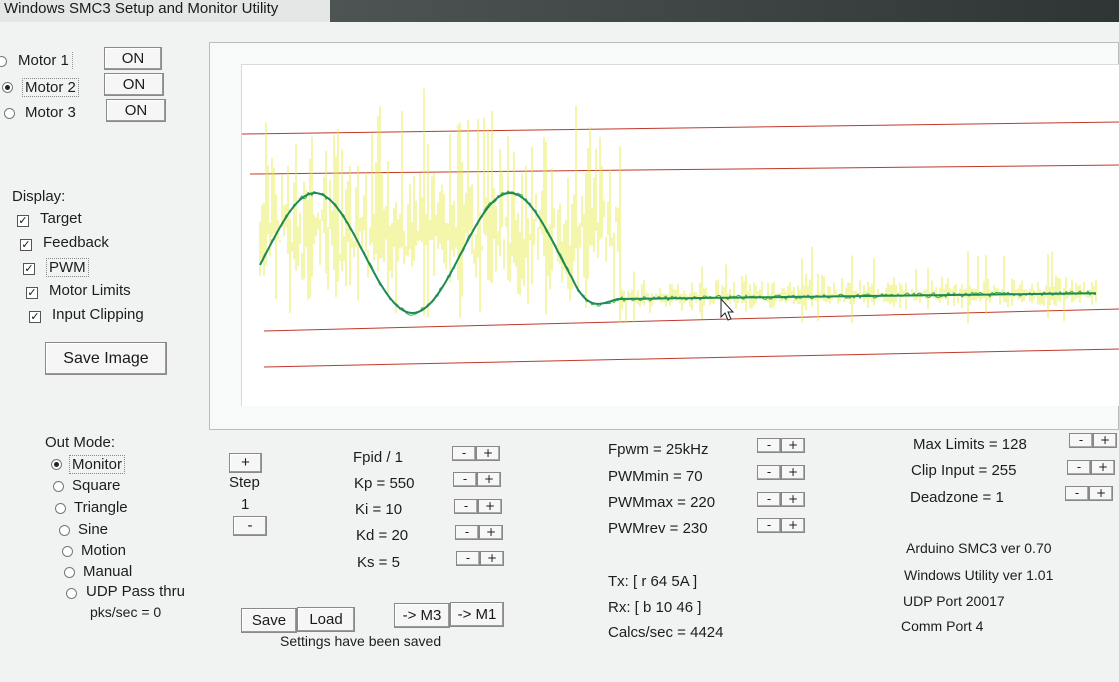 This screenshot has height=682, width=1119. What do you see at coordinates (135, 591) in the screenshot?
I see `udp-pass-thru-label: UDP Pass thru` at bounding box center [135, 591].